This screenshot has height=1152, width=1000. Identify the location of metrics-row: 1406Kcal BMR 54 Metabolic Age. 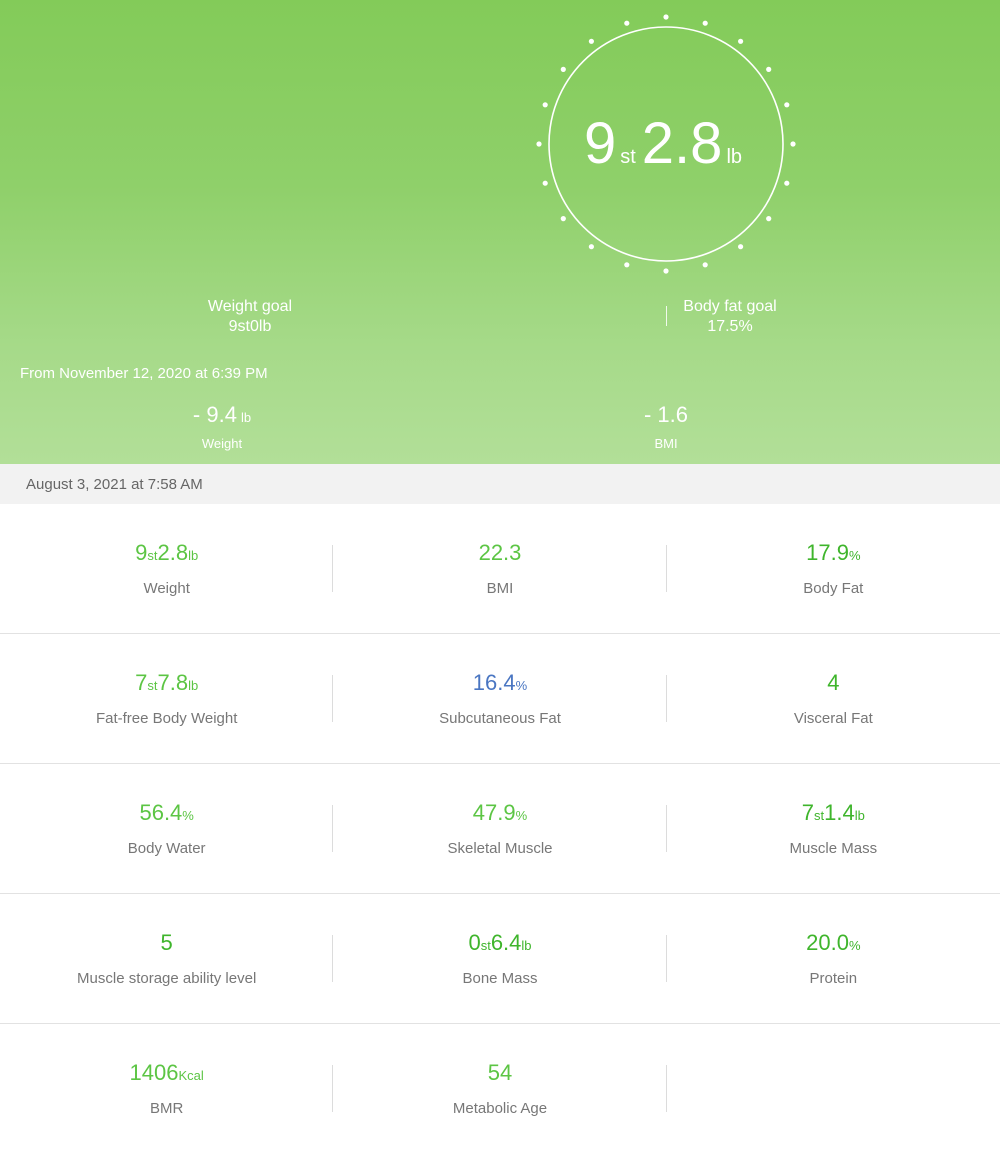
(500, 1088).